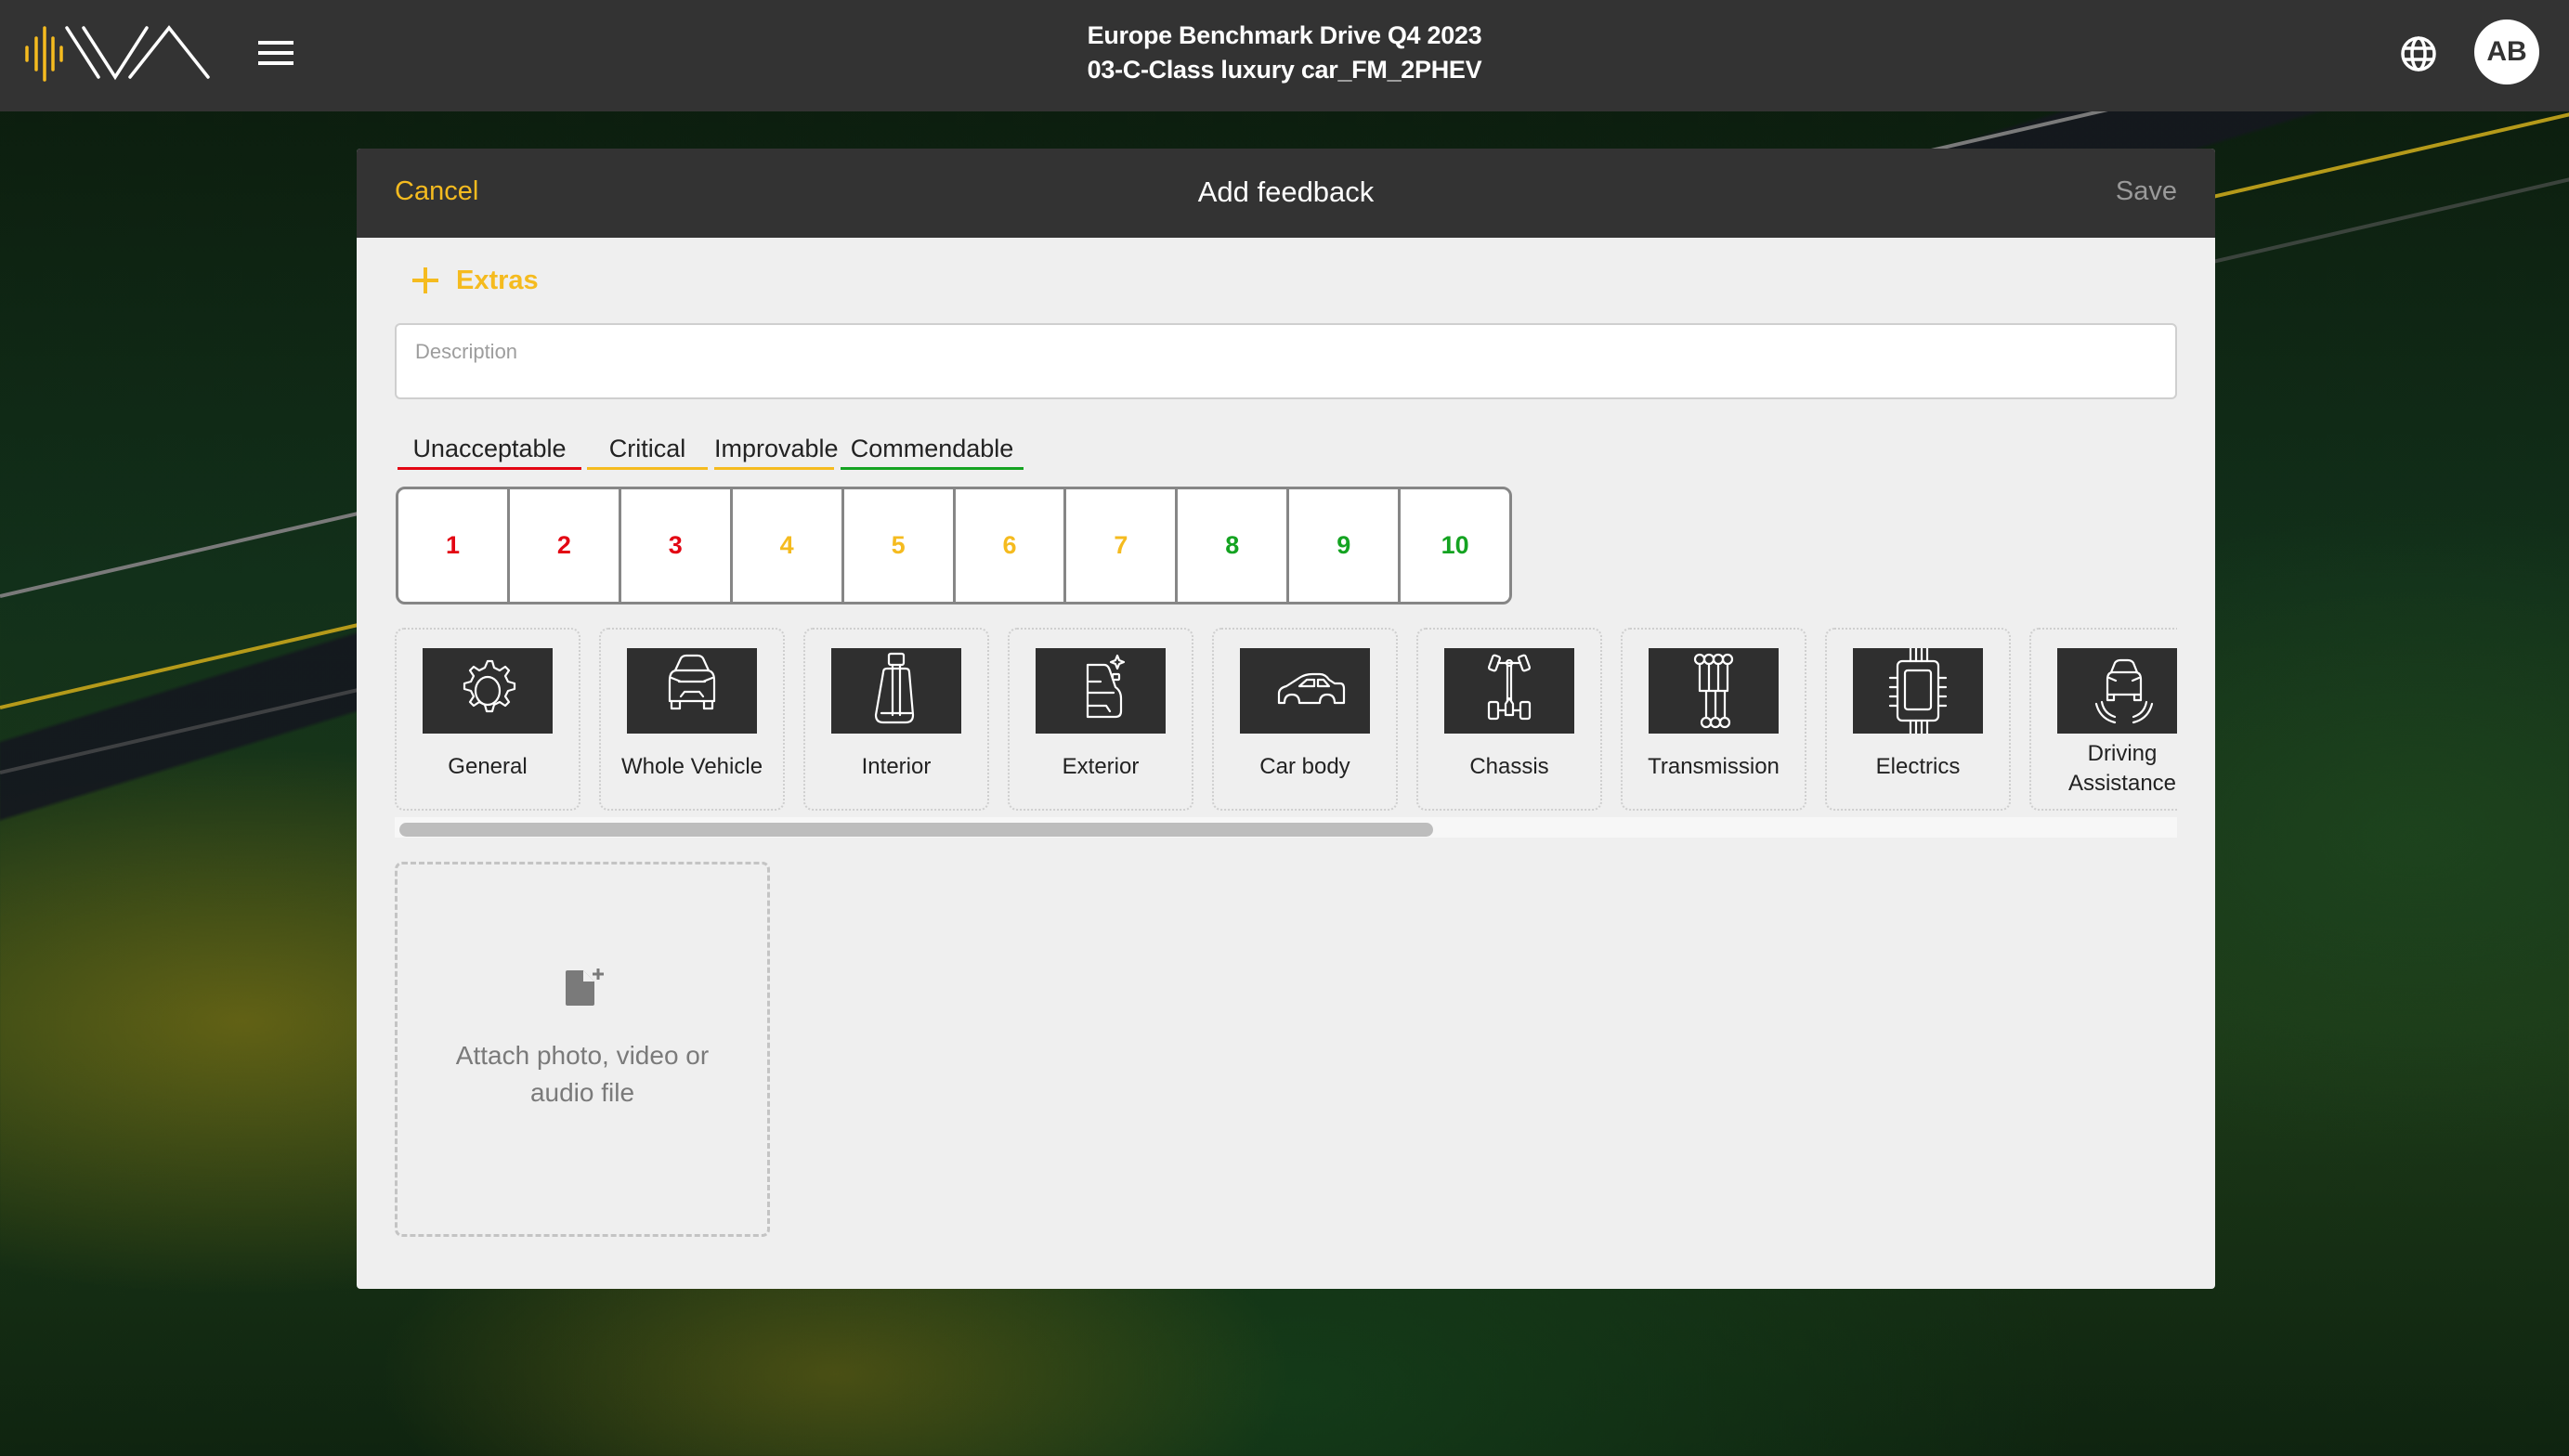 The width and height of the screenshot is (2569, 1456). Describe the element at coordinates (897, 766) in the screenshot. I see `category-tile-label: Interior` at that location.